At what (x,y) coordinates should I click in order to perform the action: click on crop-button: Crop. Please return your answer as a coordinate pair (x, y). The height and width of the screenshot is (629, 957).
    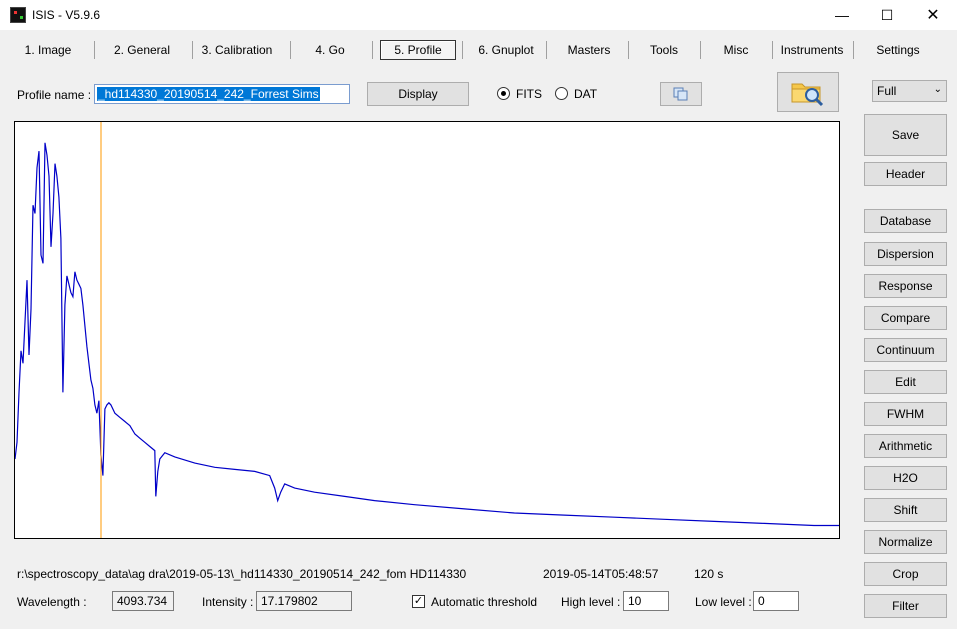
    Looking at the image, I should click on (905, 574).